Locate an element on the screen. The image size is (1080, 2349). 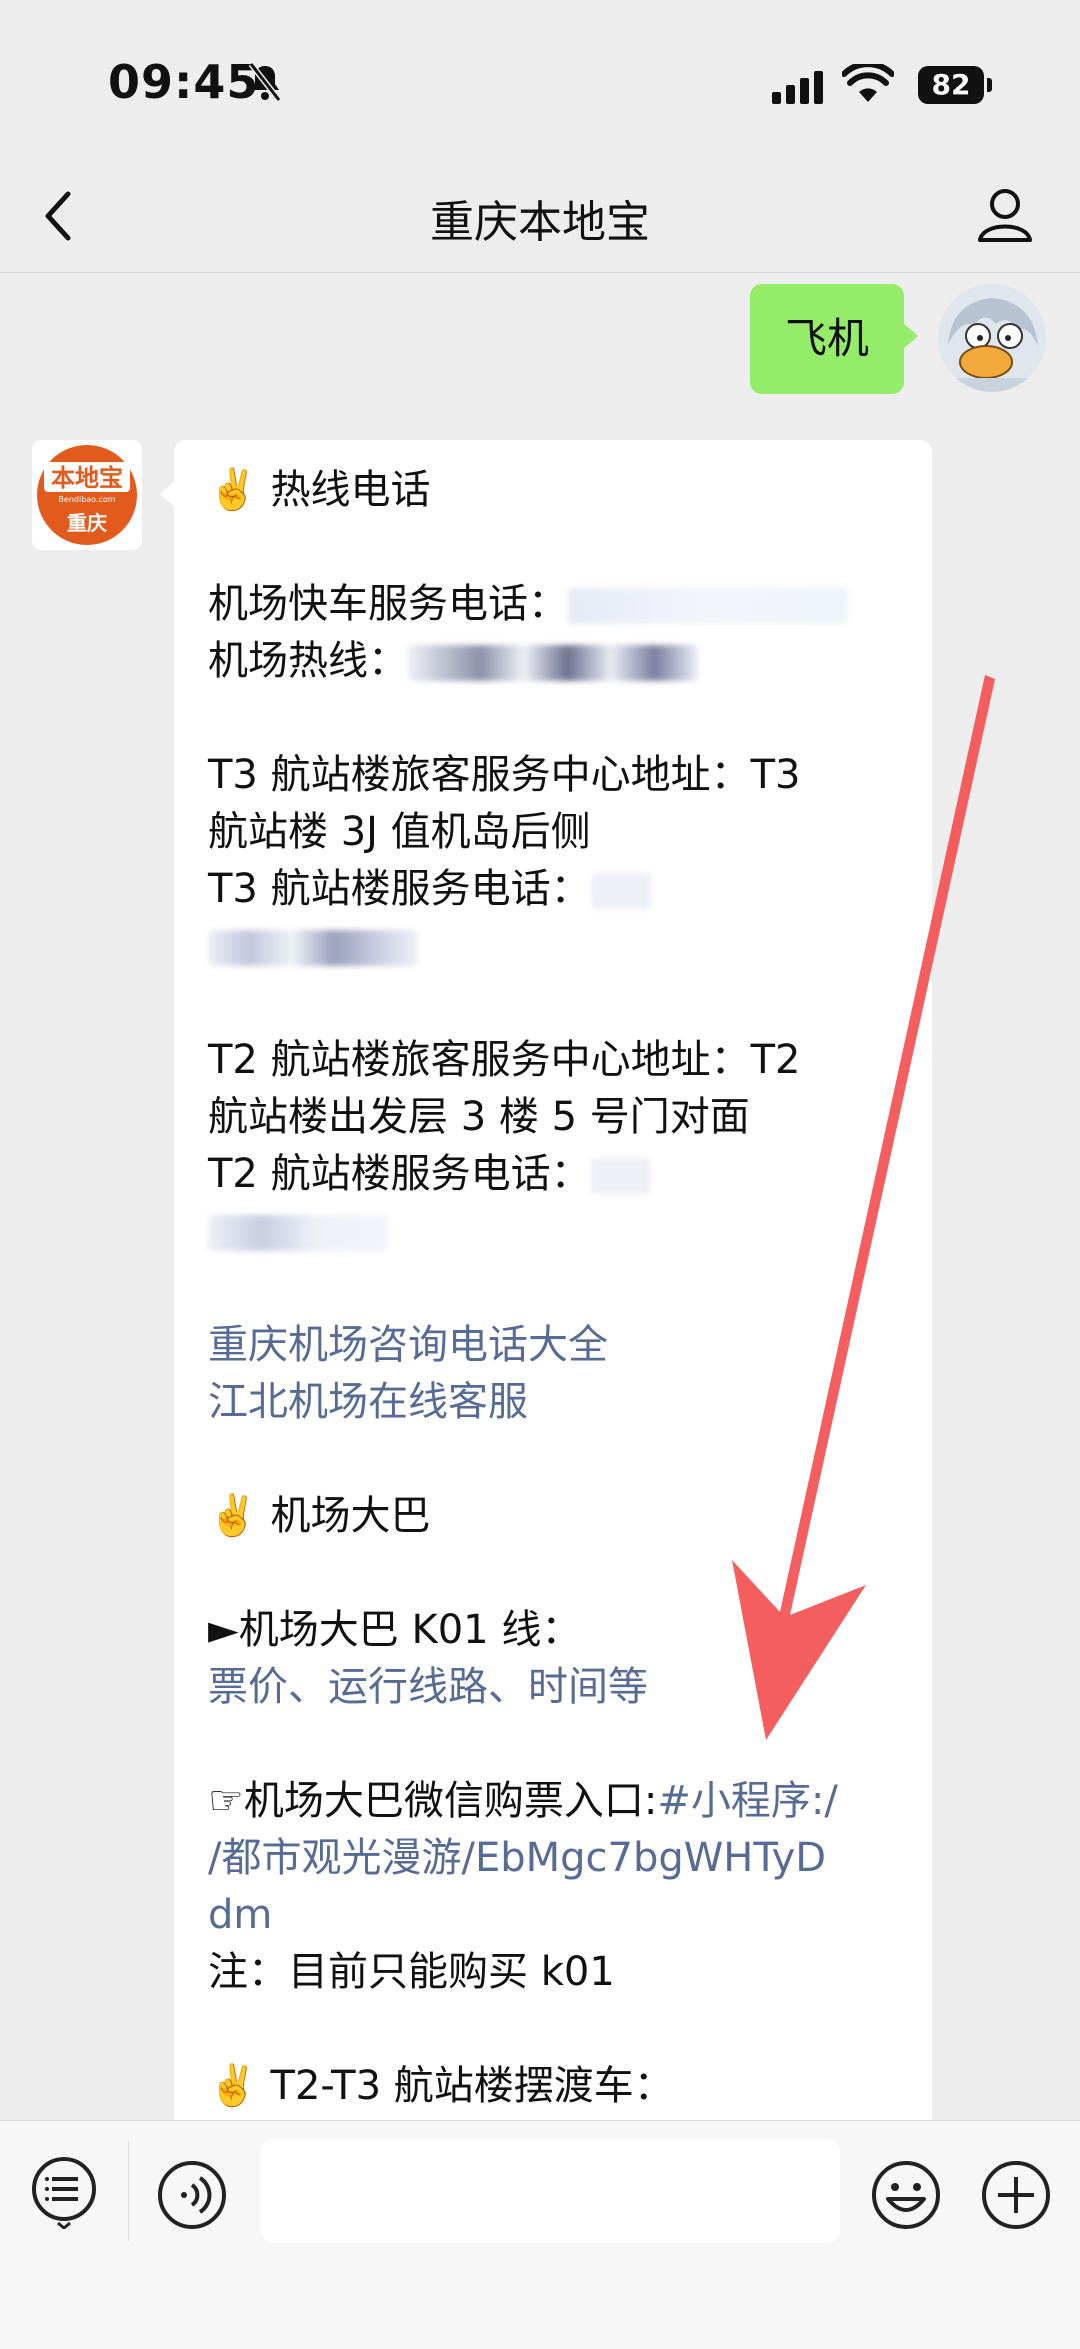
t2-address-line-1: T2 航站楼旅客服务中心地址：T2 is located at coordinates (504, 1060).